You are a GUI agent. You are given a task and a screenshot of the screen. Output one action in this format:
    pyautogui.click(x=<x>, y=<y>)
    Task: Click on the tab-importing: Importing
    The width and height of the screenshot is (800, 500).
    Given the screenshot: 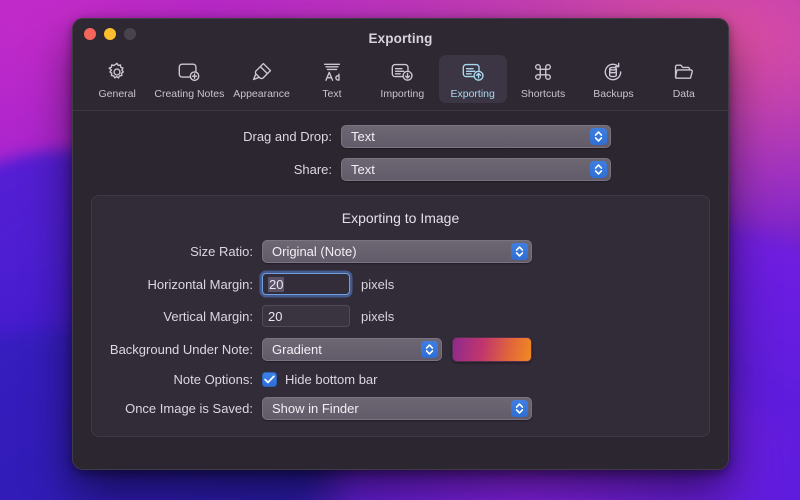 What is the action you would take?
    pyautogui.click(x=402, y=79)
    